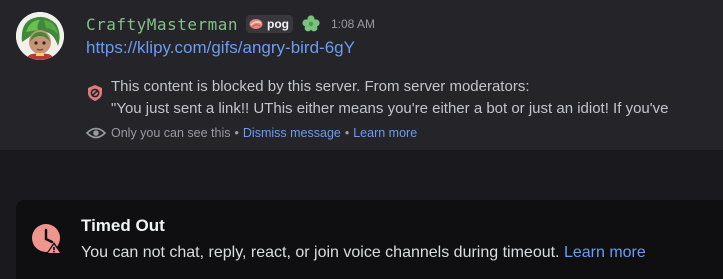 This screenshot has height=279, width=723. What do you see at coordinates (95, 93) in the screenshot?
I see `shield-block-icon` at bounding box center [95, 93].